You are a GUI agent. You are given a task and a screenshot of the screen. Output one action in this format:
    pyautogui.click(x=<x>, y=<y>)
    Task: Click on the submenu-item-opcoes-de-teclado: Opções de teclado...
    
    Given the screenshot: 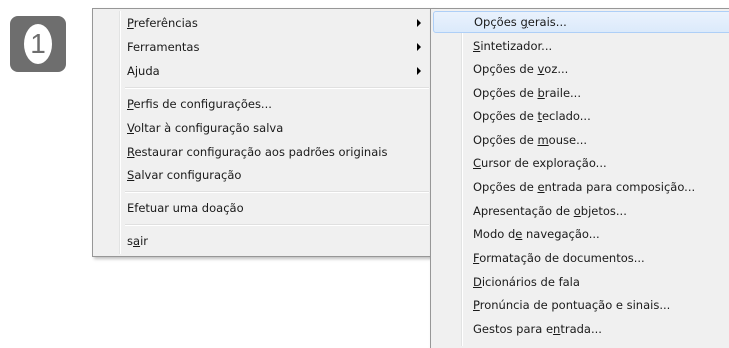 What is the action you would take?
    pyautogui.click(x=581, y=116)
    